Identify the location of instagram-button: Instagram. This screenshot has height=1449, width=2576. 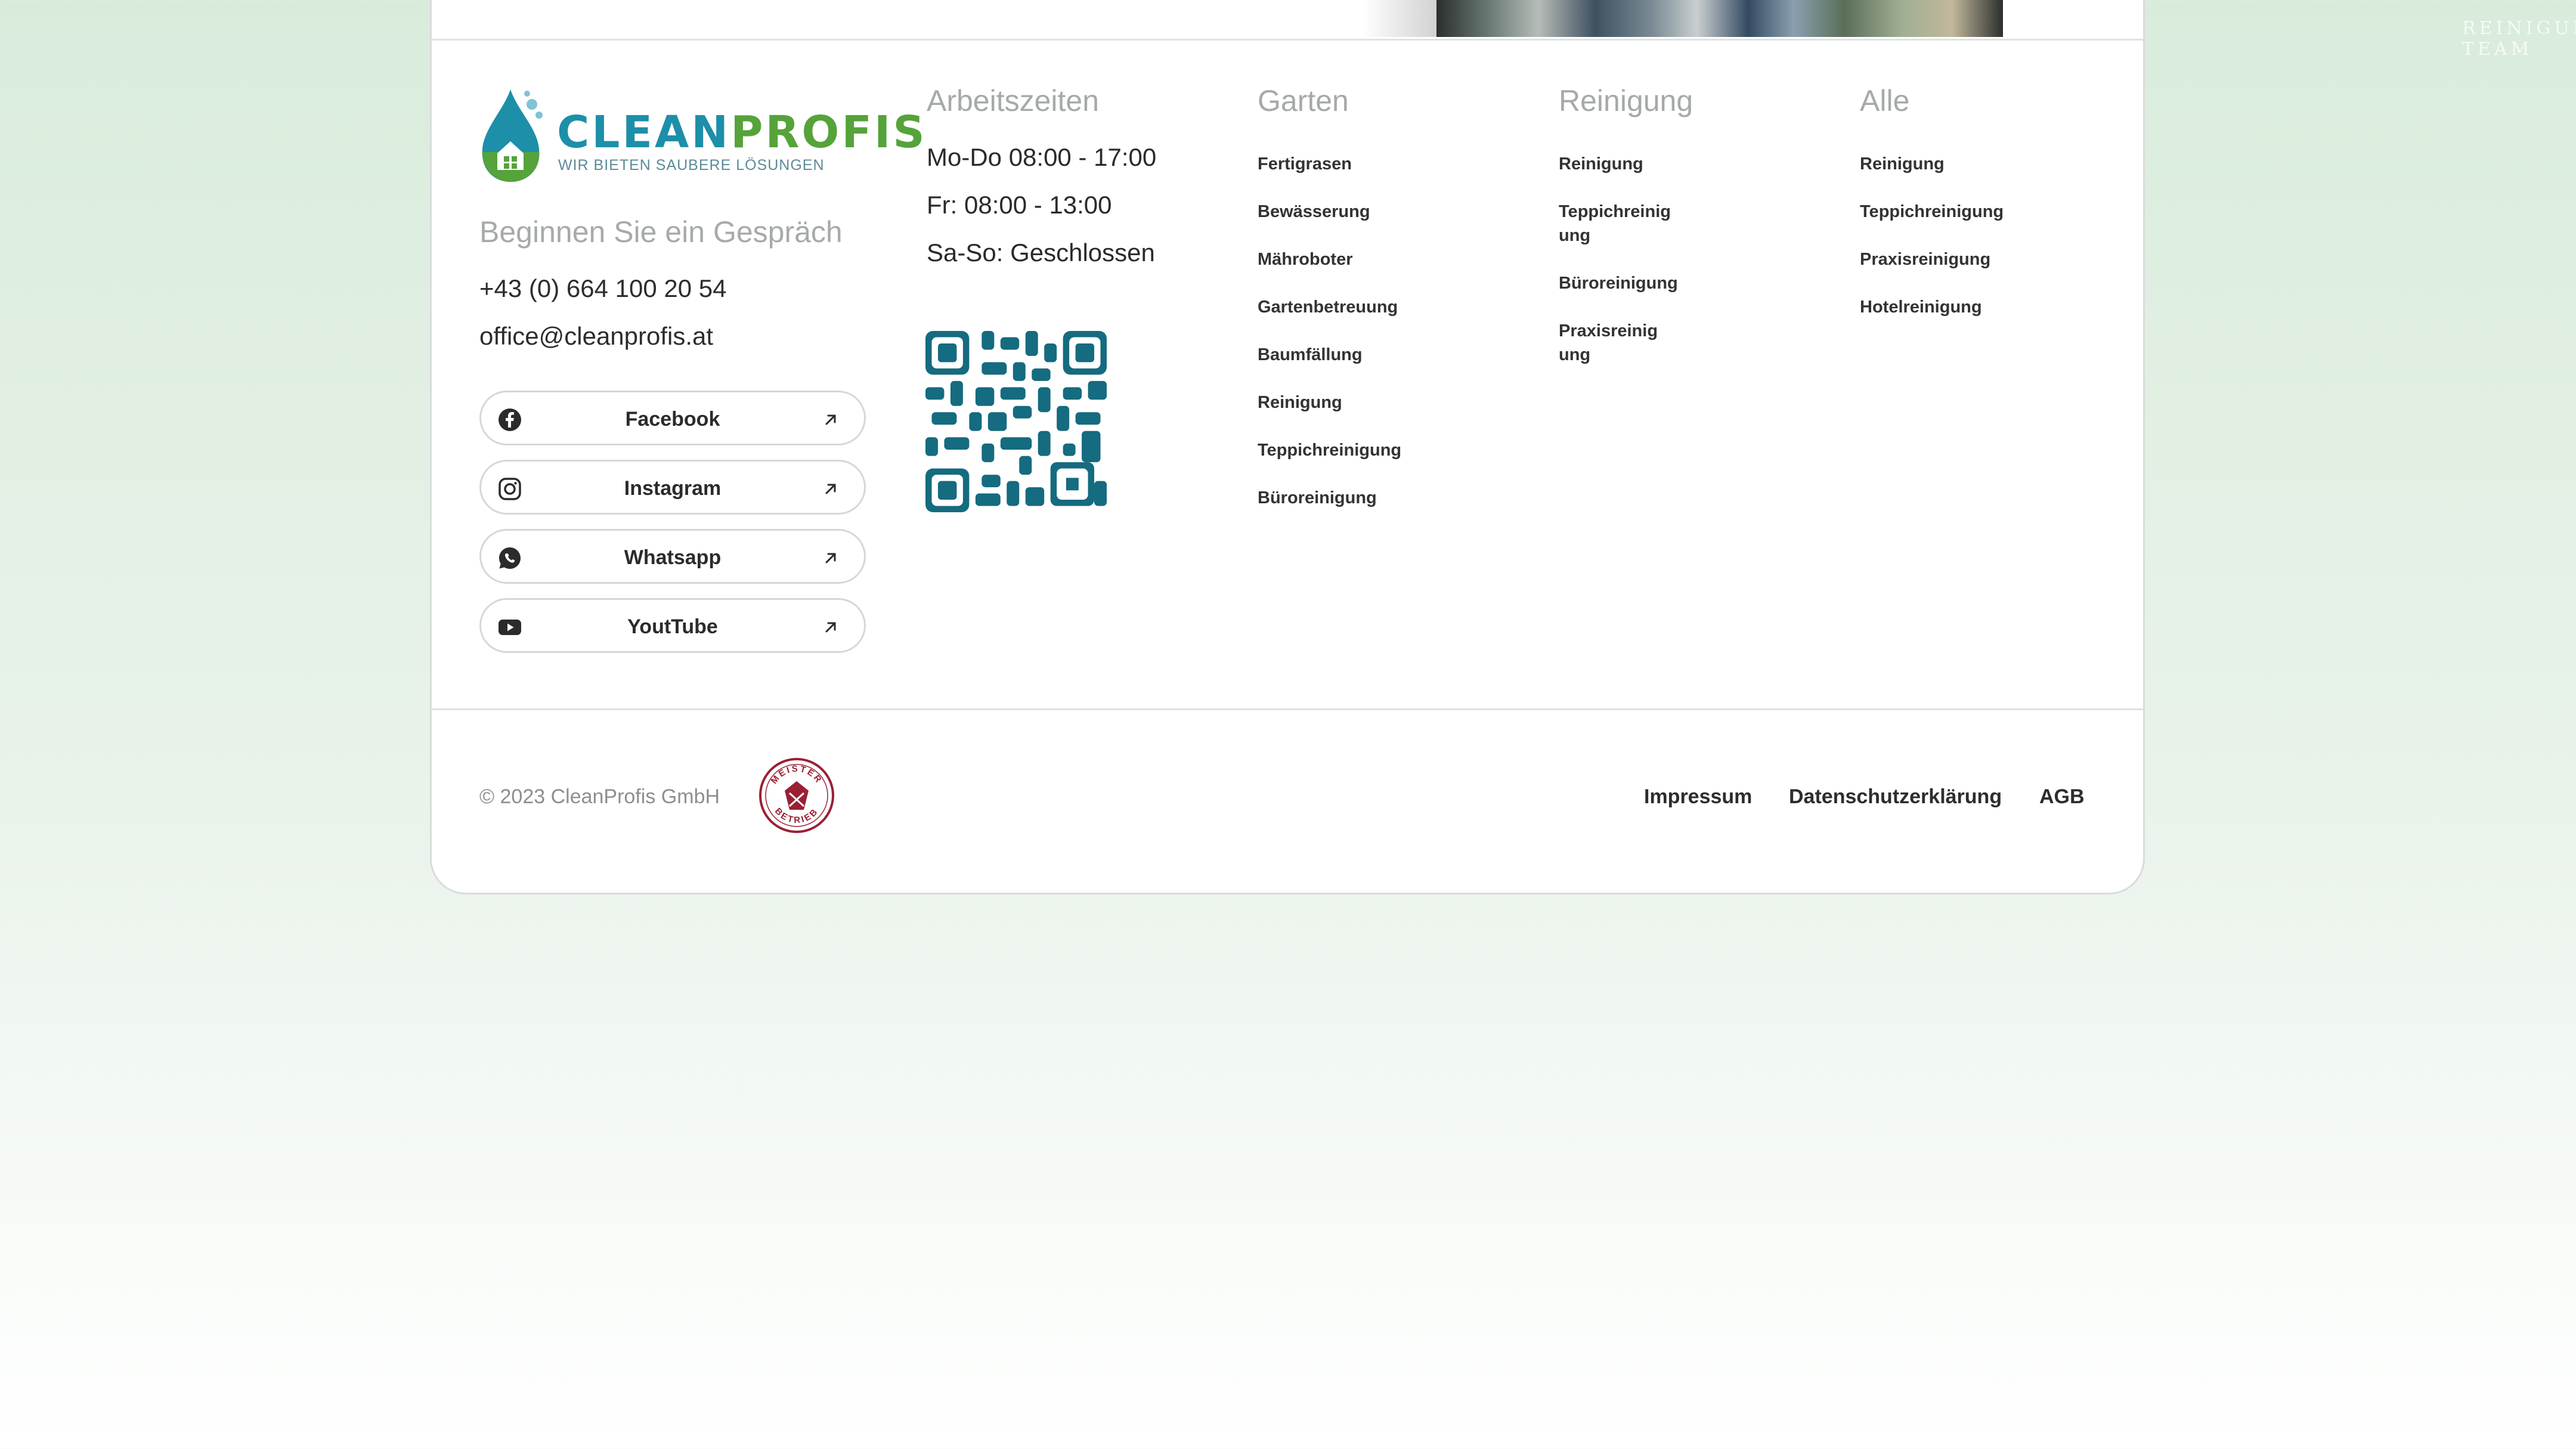
(672, 488).